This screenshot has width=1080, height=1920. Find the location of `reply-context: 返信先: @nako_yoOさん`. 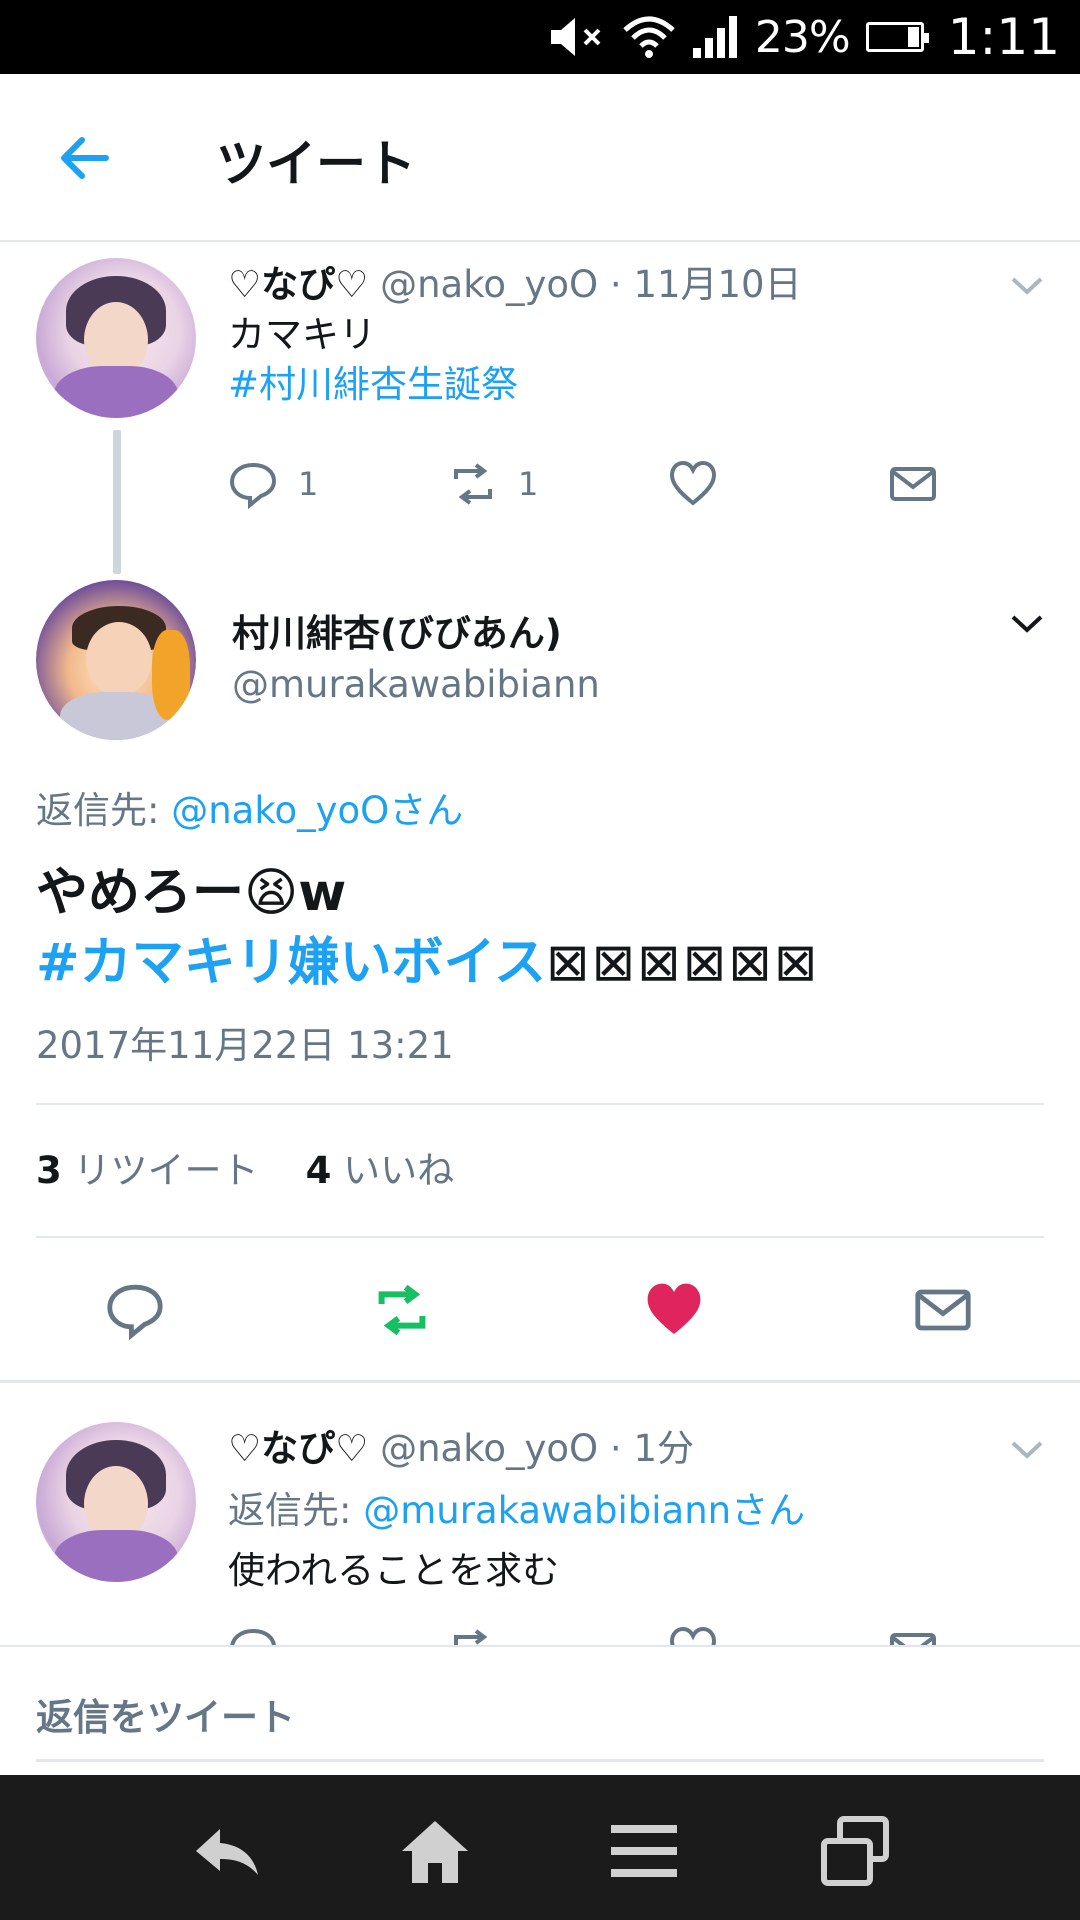

reply-context: 返信先: @nako_yoOさん is located at coordinates (249, 807).